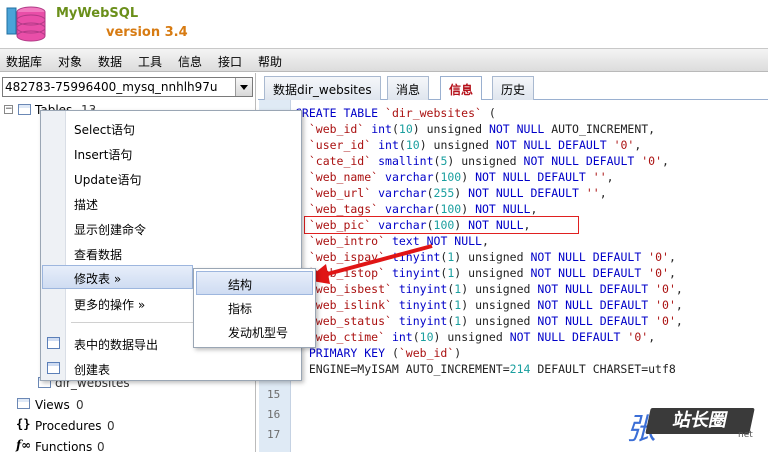  Describe the element at coordinates (433, 113) in the screenshot. I see `code-token: `dir_websites`` at that location.